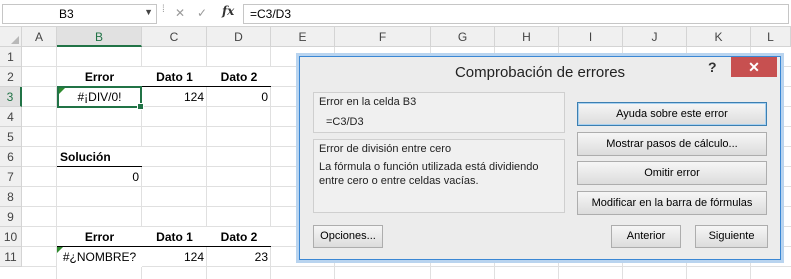 This screenshot has height=279, width=791. I want to click on grip-icon: ⁞, so click(163, 9).